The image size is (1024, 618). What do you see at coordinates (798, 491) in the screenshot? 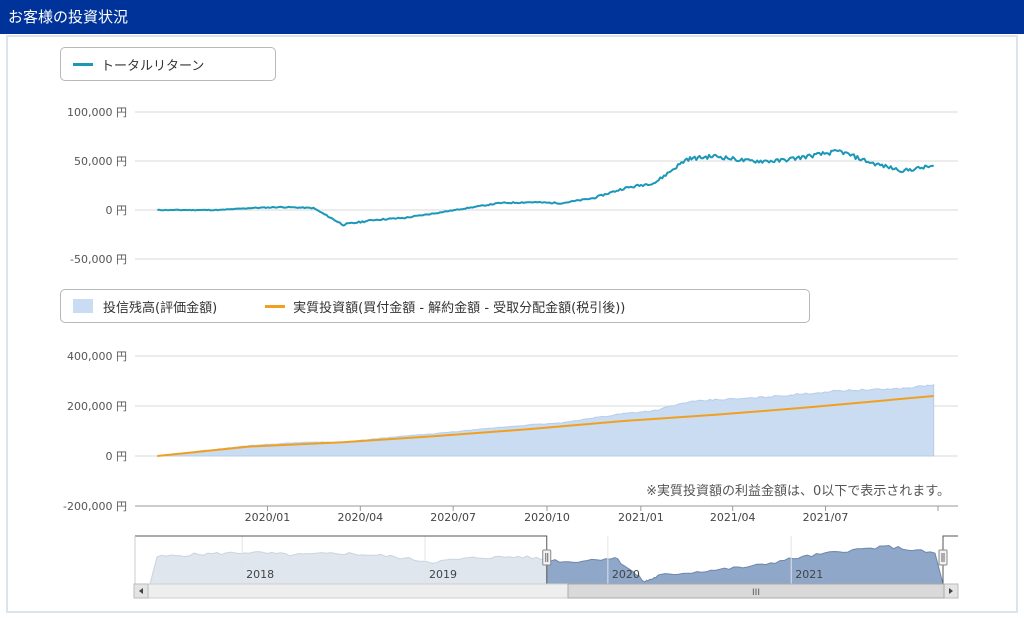
I see `note-text: ※実質投資額の利益金額は、0以下で表示されます。` at bounding box center [798, 491].